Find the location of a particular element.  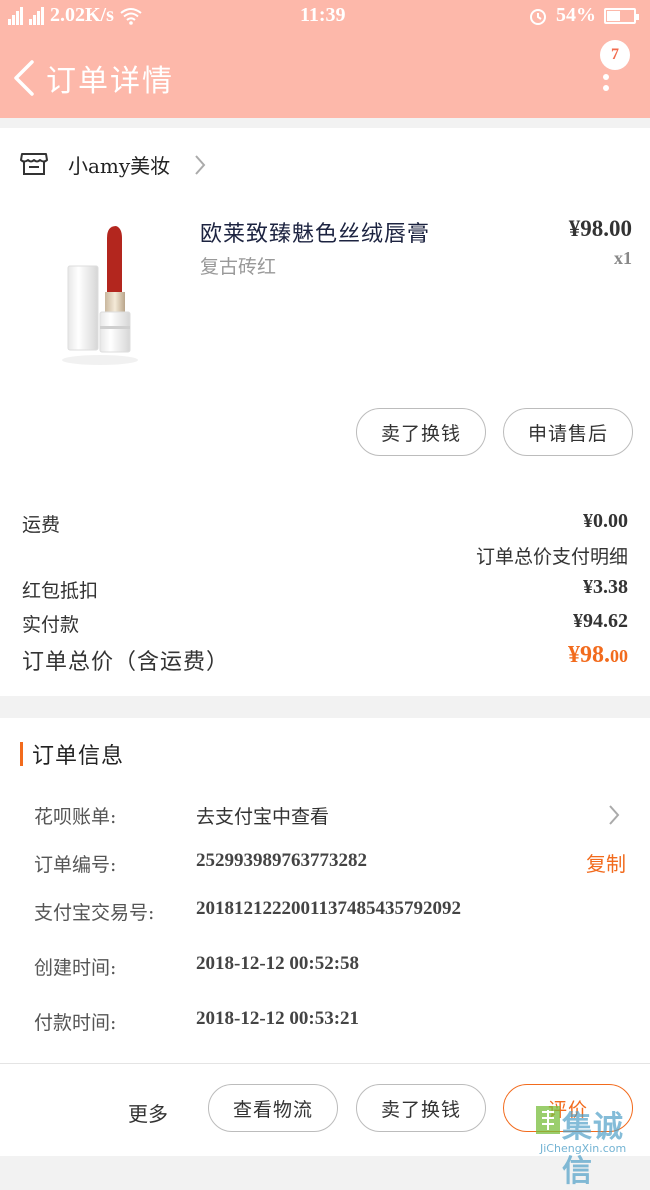

copy-button: 复制 is located at coordinates (606, 862).